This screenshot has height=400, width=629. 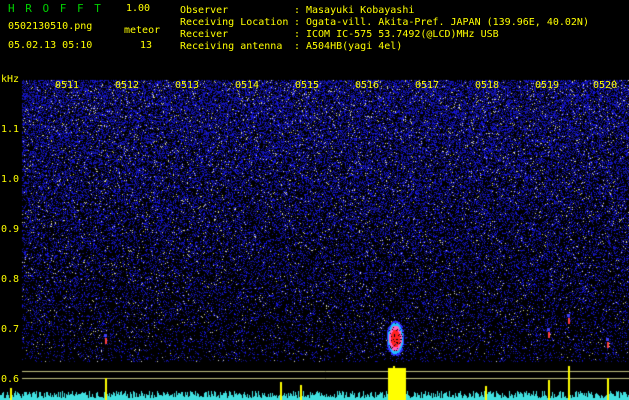 I want to click on meteor-count: 13, so click(x=146, y=45).